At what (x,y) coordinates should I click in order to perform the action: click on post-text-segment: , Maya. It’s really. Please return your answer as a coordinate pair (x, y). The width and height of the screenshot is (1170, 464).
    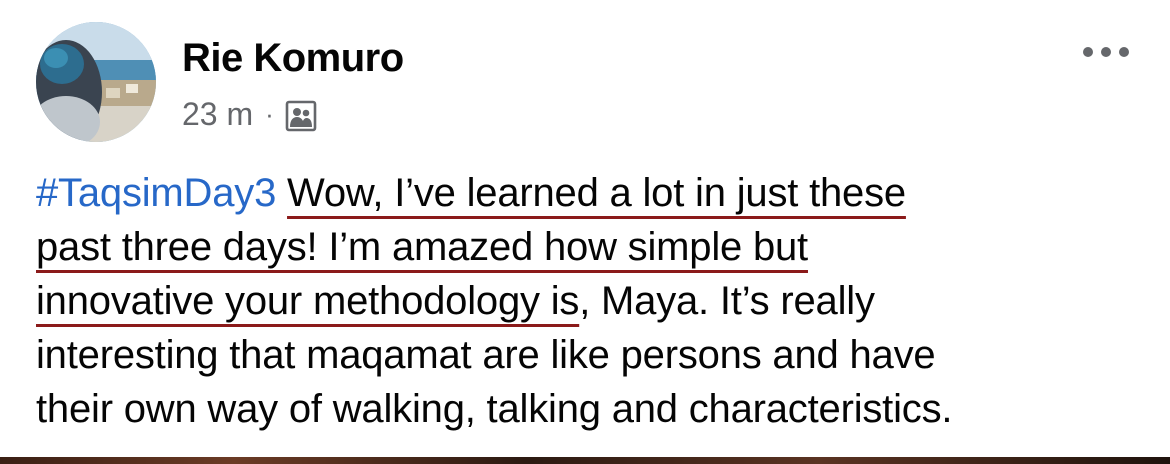
    Looking at the image, I should click on (727, 301).